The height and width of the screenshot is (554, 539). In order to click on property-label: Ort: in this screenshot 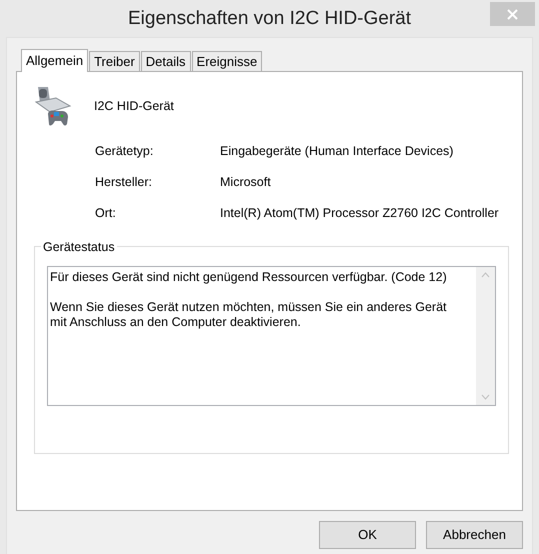, I will do `click(106, 213)`.